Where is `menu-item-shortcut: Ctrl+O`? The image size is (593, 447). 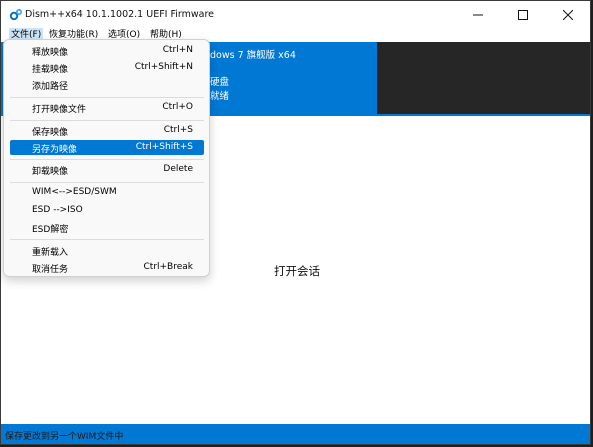 menu-item-shortcut: Ctrl+O is located at coordinates (177, 107).